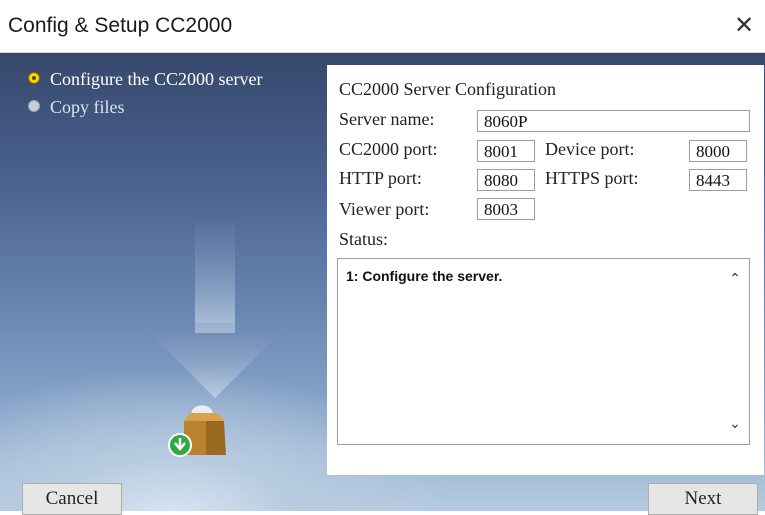 This screenshot has height=515, width=765. Describe the element at coordinates (447, 89) in the screenshot. I see `panel-title: CC2000 Server Configuration` at that location.